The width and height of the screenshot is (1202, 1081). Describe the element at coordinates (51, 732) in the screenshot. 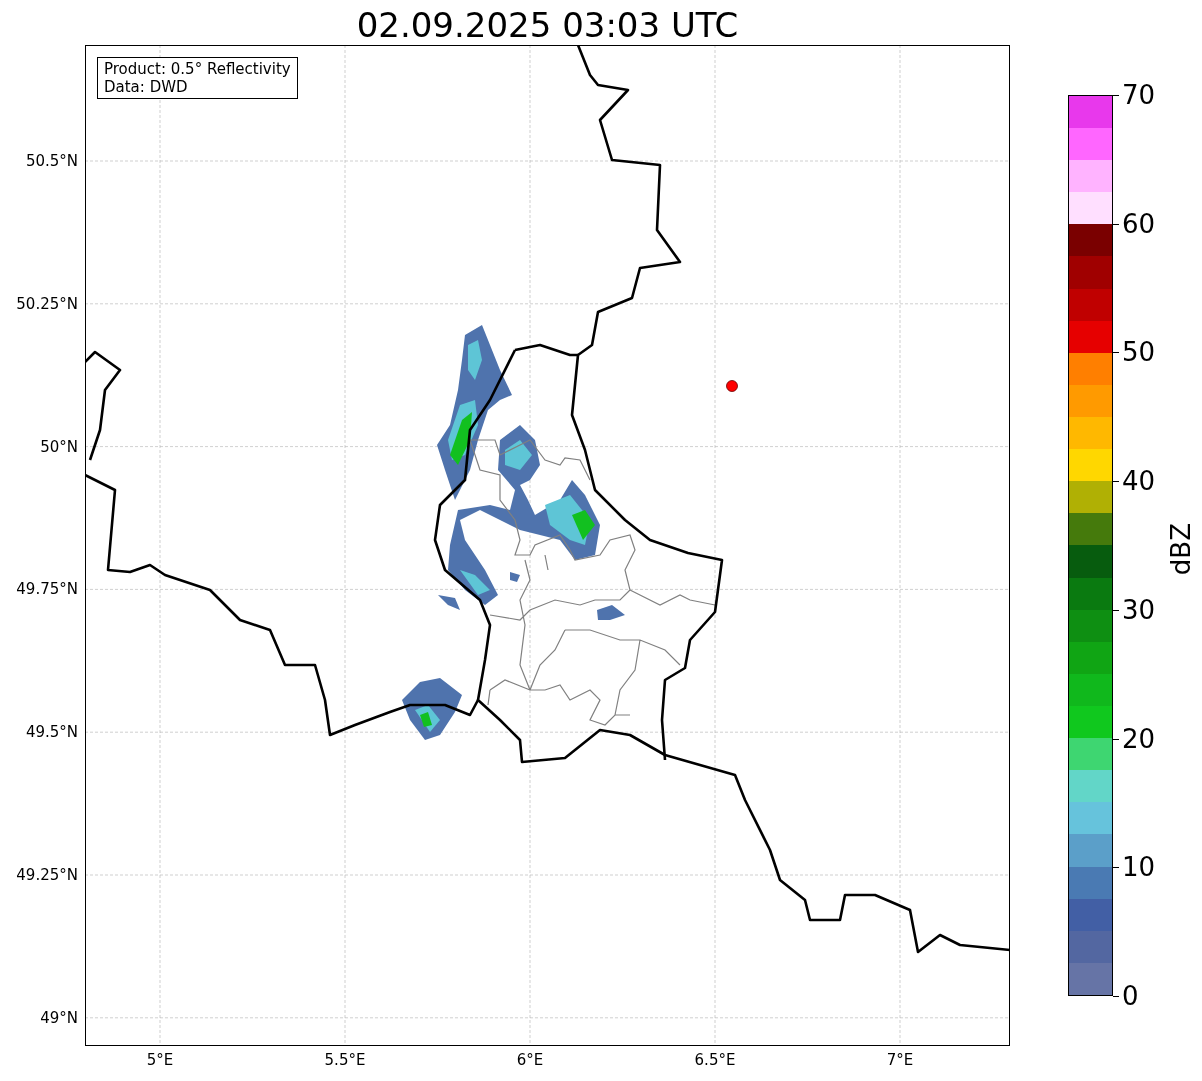

I see `latitude-label: 49.5°N` at that location.